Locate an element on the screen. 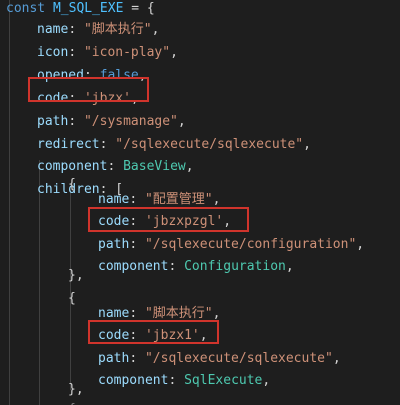 This screenshot has width=400, height=405. indent-guide is located at coordinates (9, 202).